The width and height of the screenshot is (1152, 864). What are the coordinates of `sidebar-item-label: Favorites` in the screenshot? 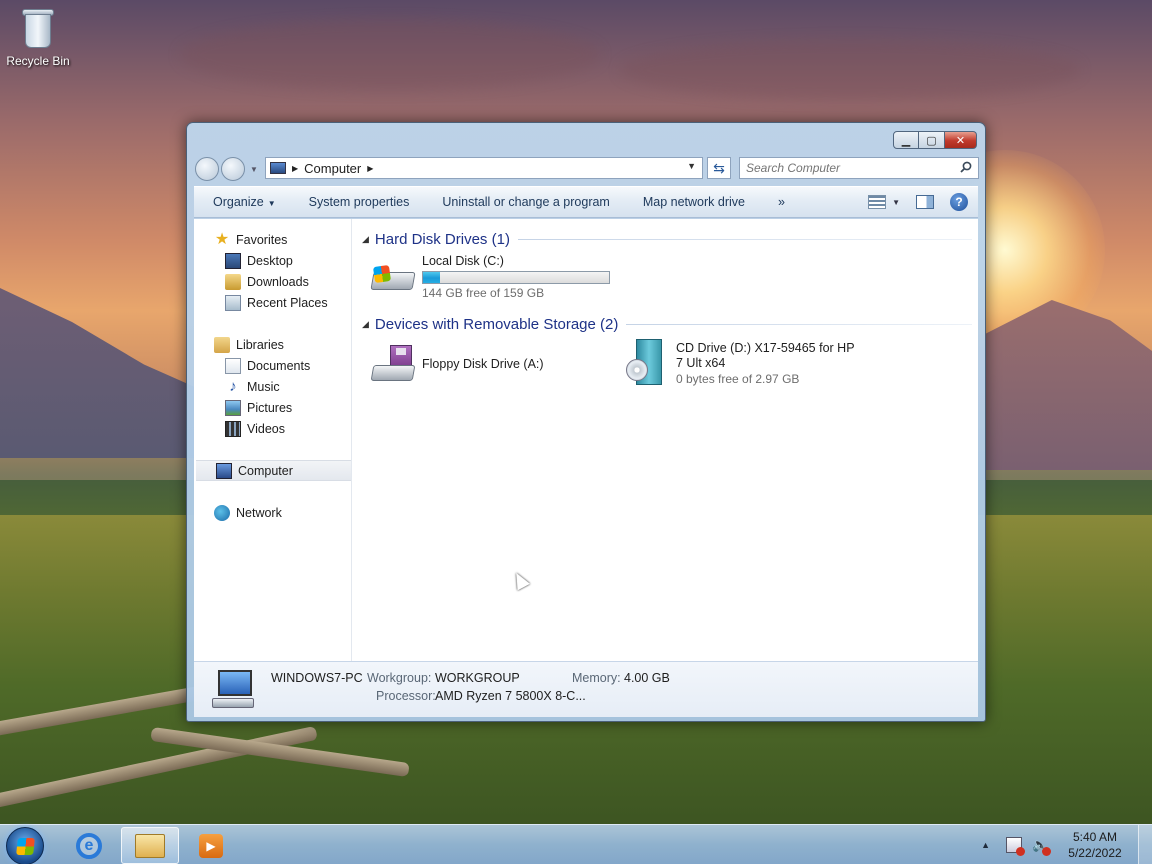 It's located at (262, 239).